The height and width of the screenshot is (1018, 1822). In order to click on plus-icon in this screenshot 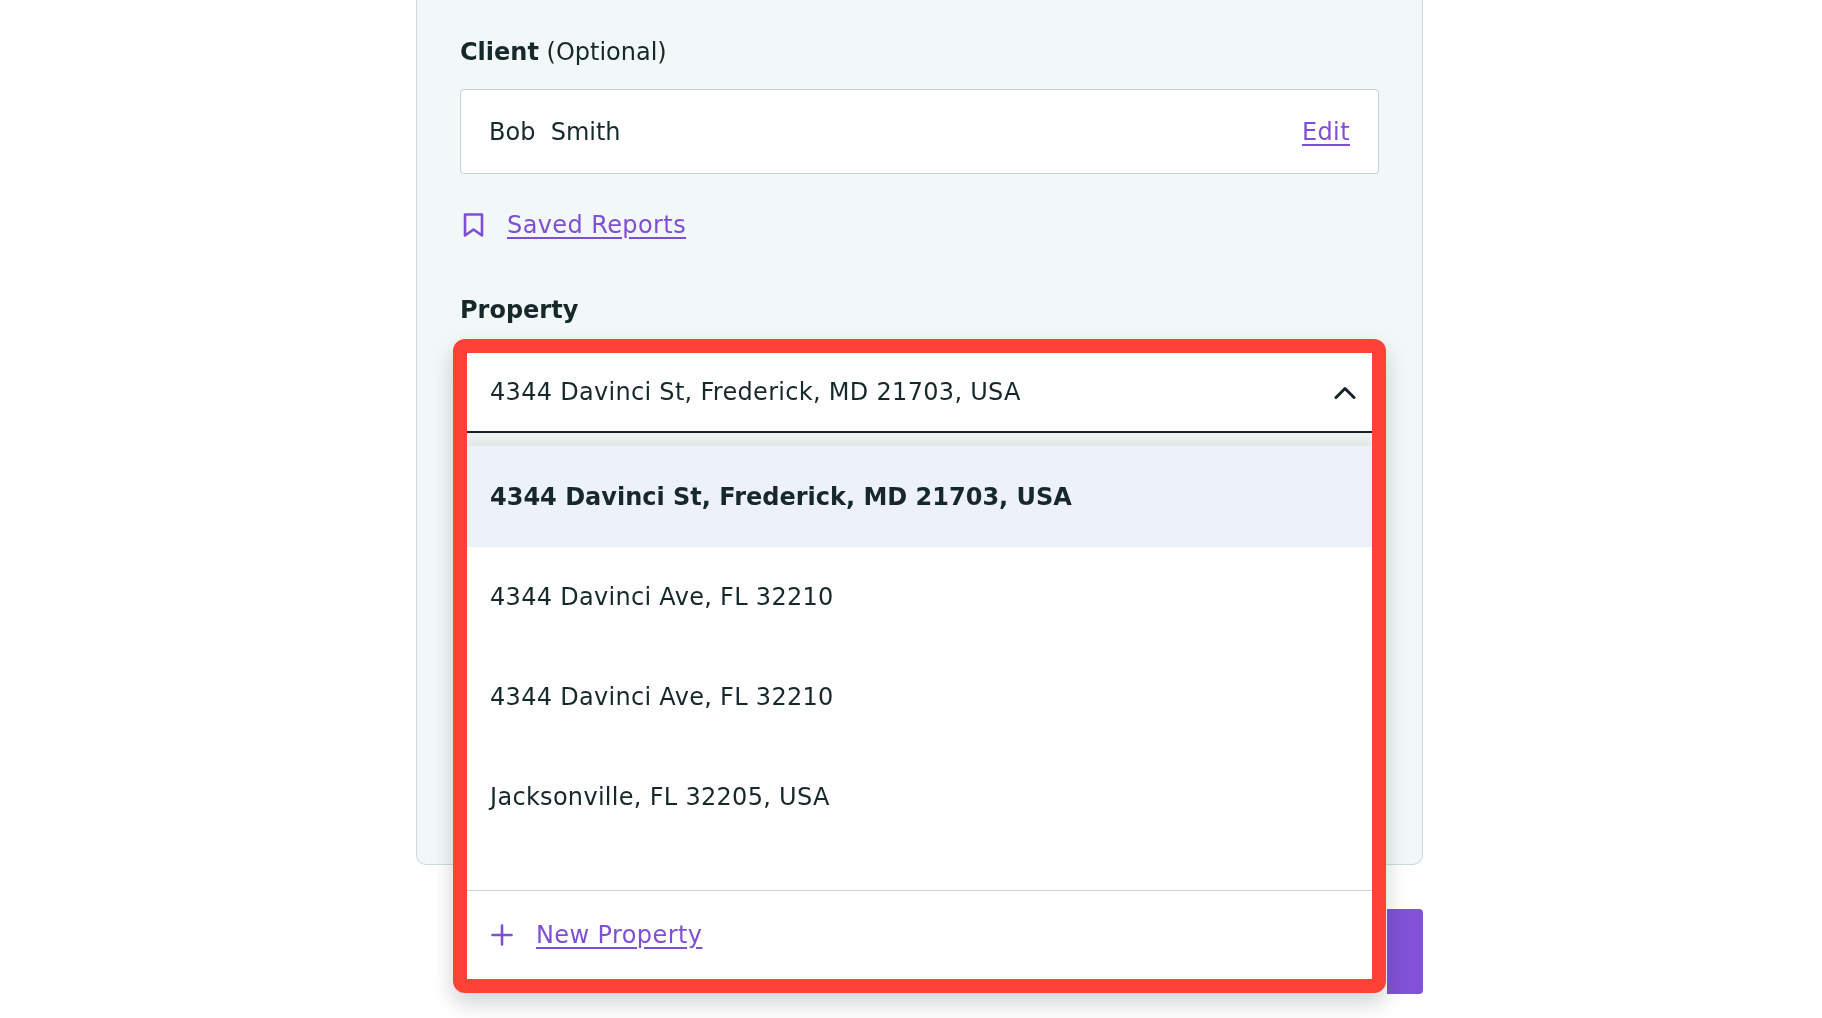, I will do `click(502, 935)`.